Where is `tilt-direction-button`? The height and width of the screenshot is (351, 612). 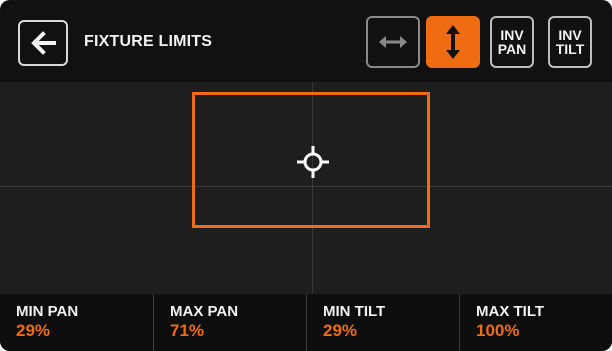 tilt-direction-button is located at coordinates (453, 42).